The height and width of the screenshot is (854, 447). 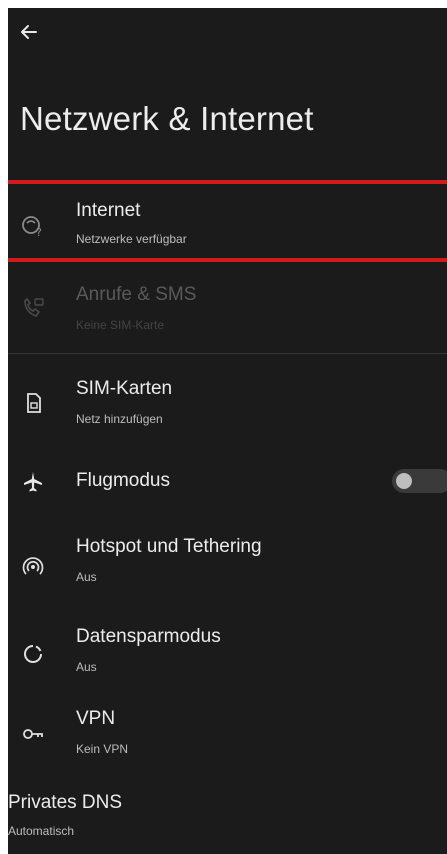 What do you see at coordinates (120, 325) in the screenshot?
I see `calls-sms-status: Keine SIM-Karte` at bounding box center [120, 325].